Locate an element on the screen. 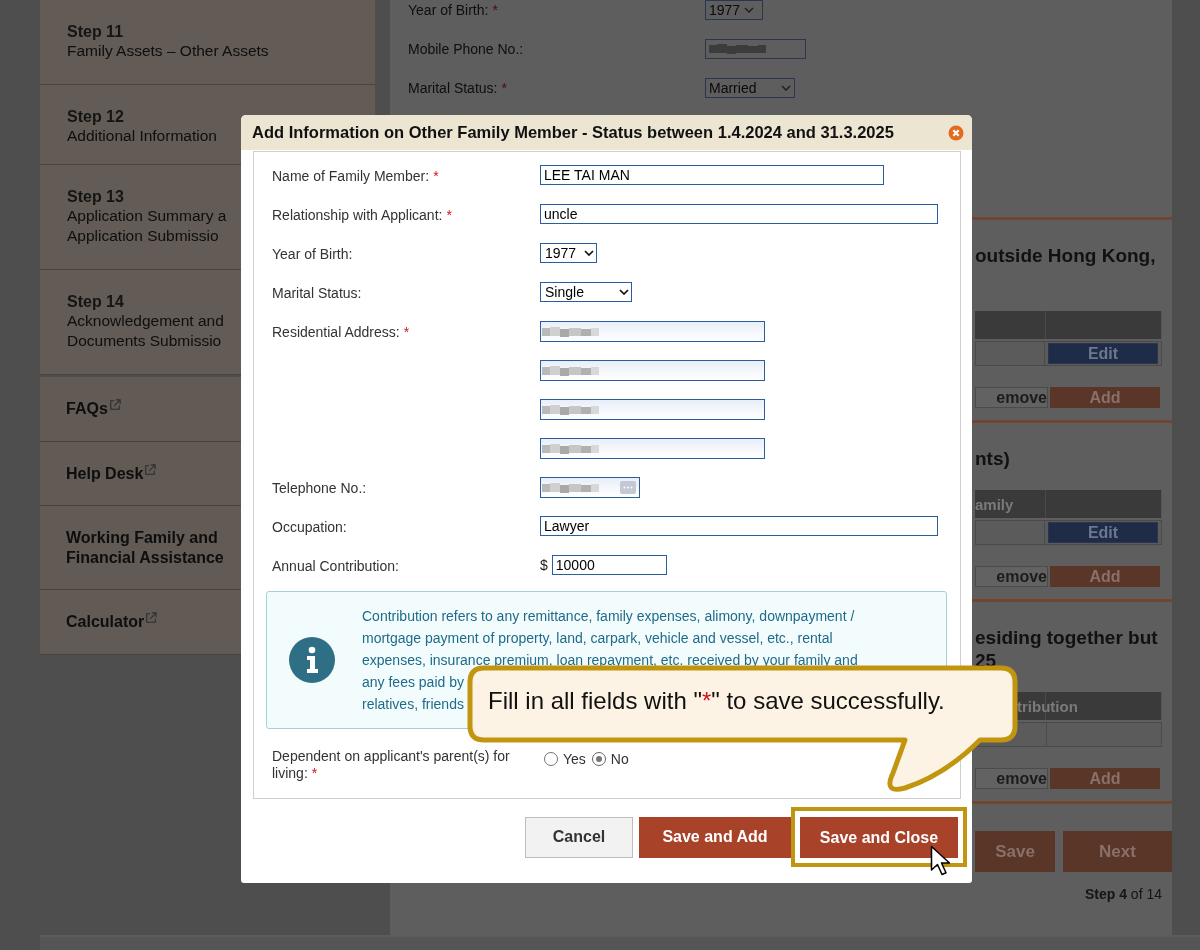  pointer-cursor-icon is located at coordinates (940, 861).